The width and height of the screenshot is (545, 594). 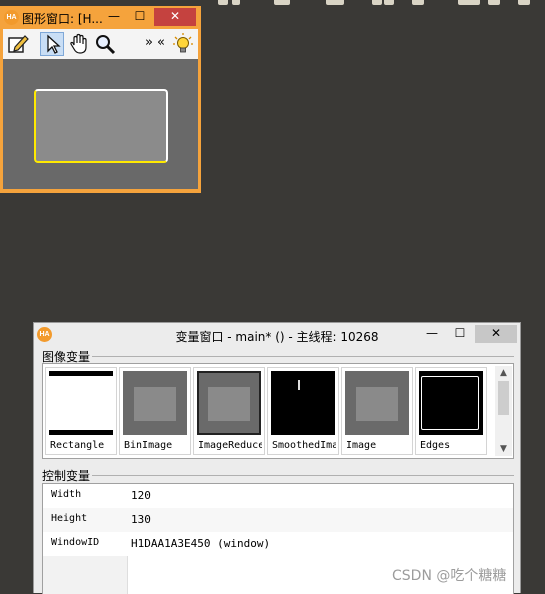 I want to click on iconic-var-thumb: Image, so click(x=377, y=411).